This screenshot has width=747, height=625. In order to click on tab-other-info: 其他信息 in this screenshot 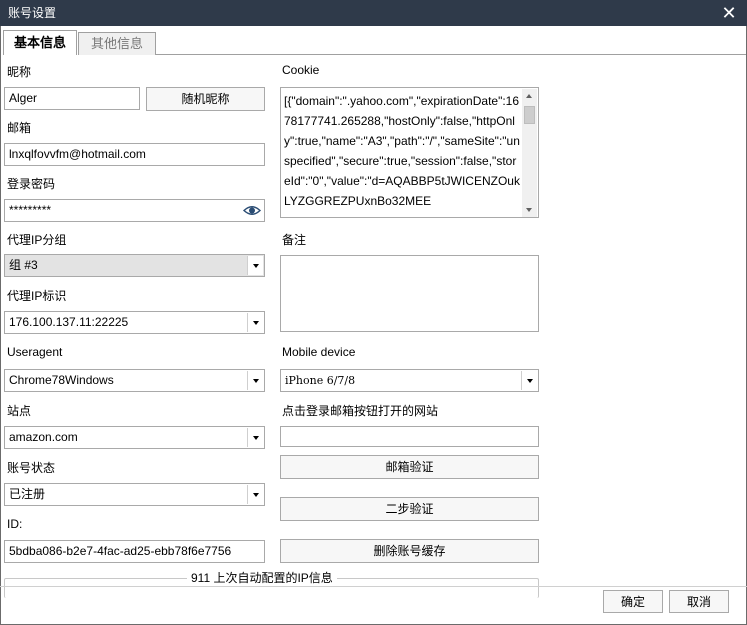, I will do `click(117, 43)`.